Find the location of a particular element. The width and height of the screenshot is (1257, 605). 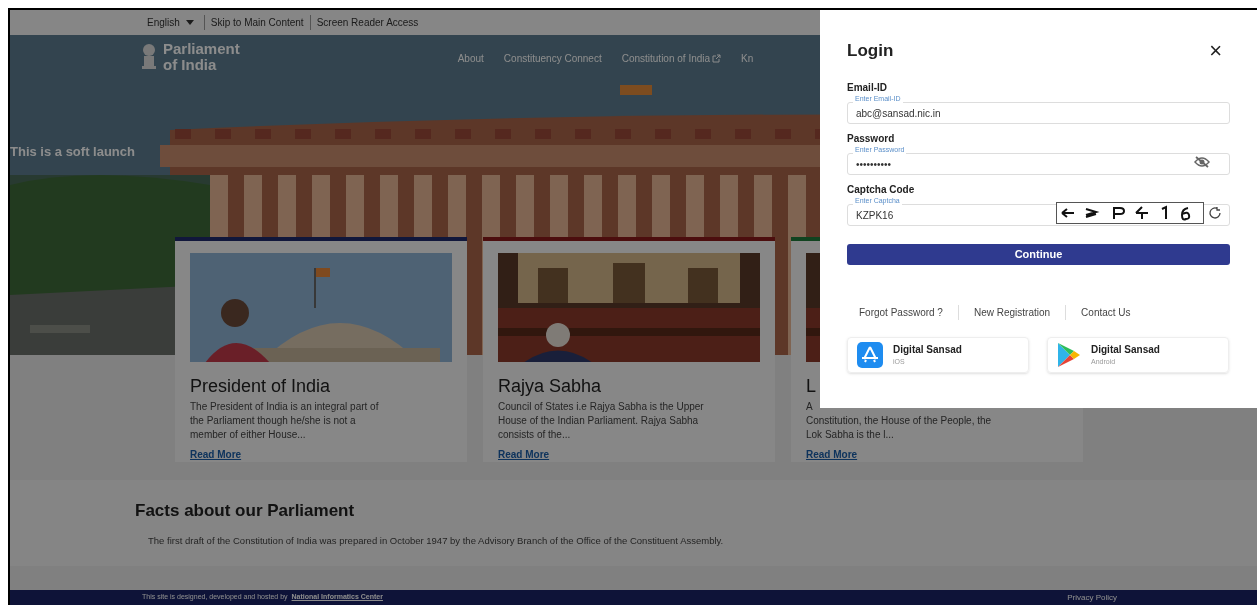

top-link: Screen Reader Access is located at coordinates (367, 22).